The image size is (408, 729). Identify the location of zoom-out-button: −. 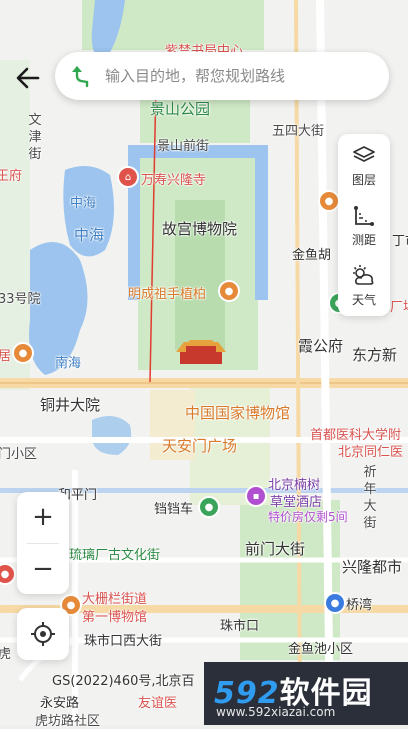
(43, 569).